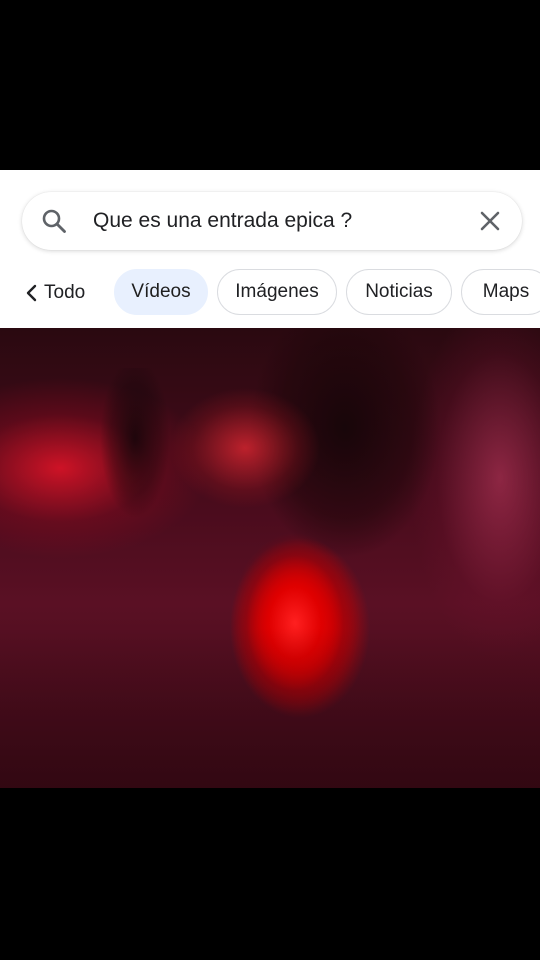  Describe the element at coordinates (161, 292) in the screenshot. I see `tab-videos: Vídeos` at that location.